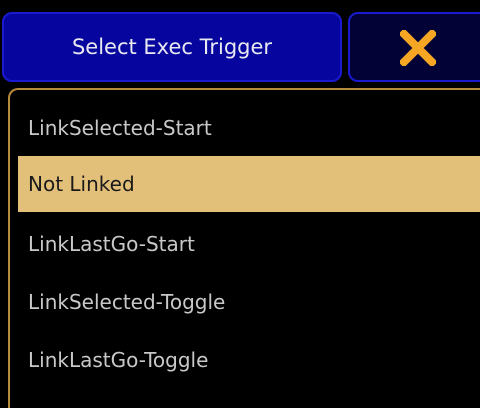 The width and height of the screenshot is (480, 408). I want to click on close-button, so click(414, 47).